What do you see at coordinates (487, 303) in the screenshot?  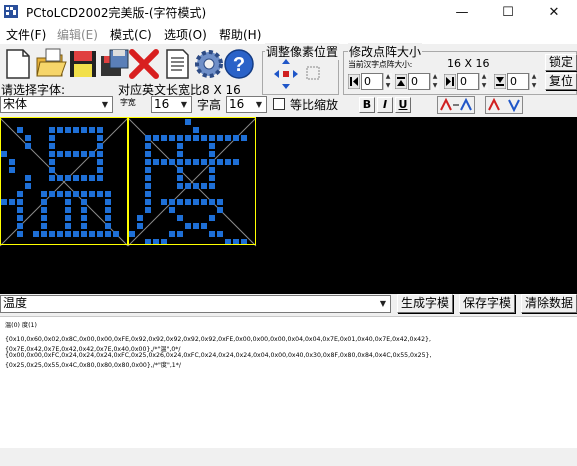 I see `save-font-button: 保存字模` at bounding box center [487, 303].